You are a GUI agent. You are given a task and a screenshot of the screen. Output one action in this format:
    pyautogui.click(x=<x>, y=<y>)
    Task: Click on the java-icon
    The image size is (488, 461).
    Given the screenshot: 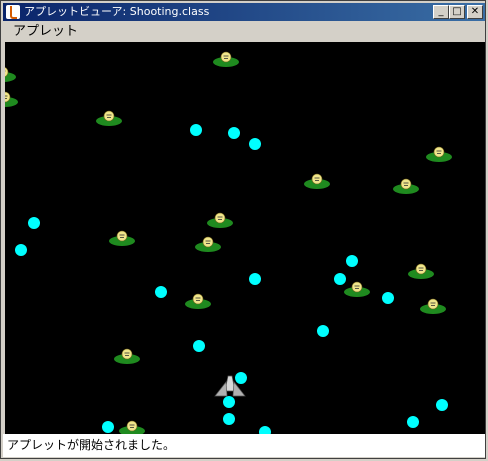 What is the action you would take?
    pyautogui.click(x=13, y=12)
    